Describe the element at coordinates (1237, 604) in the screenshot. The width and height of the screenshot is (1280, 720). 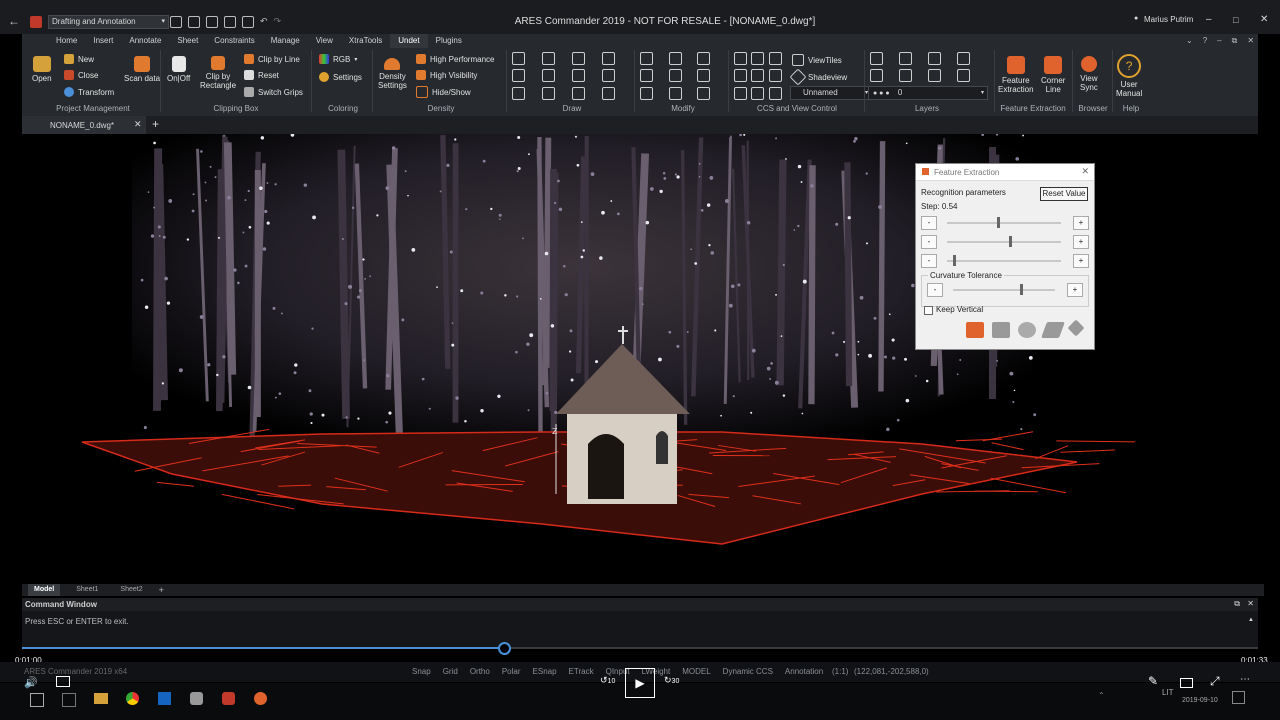
I see `float-icon: ⧉` at that location.